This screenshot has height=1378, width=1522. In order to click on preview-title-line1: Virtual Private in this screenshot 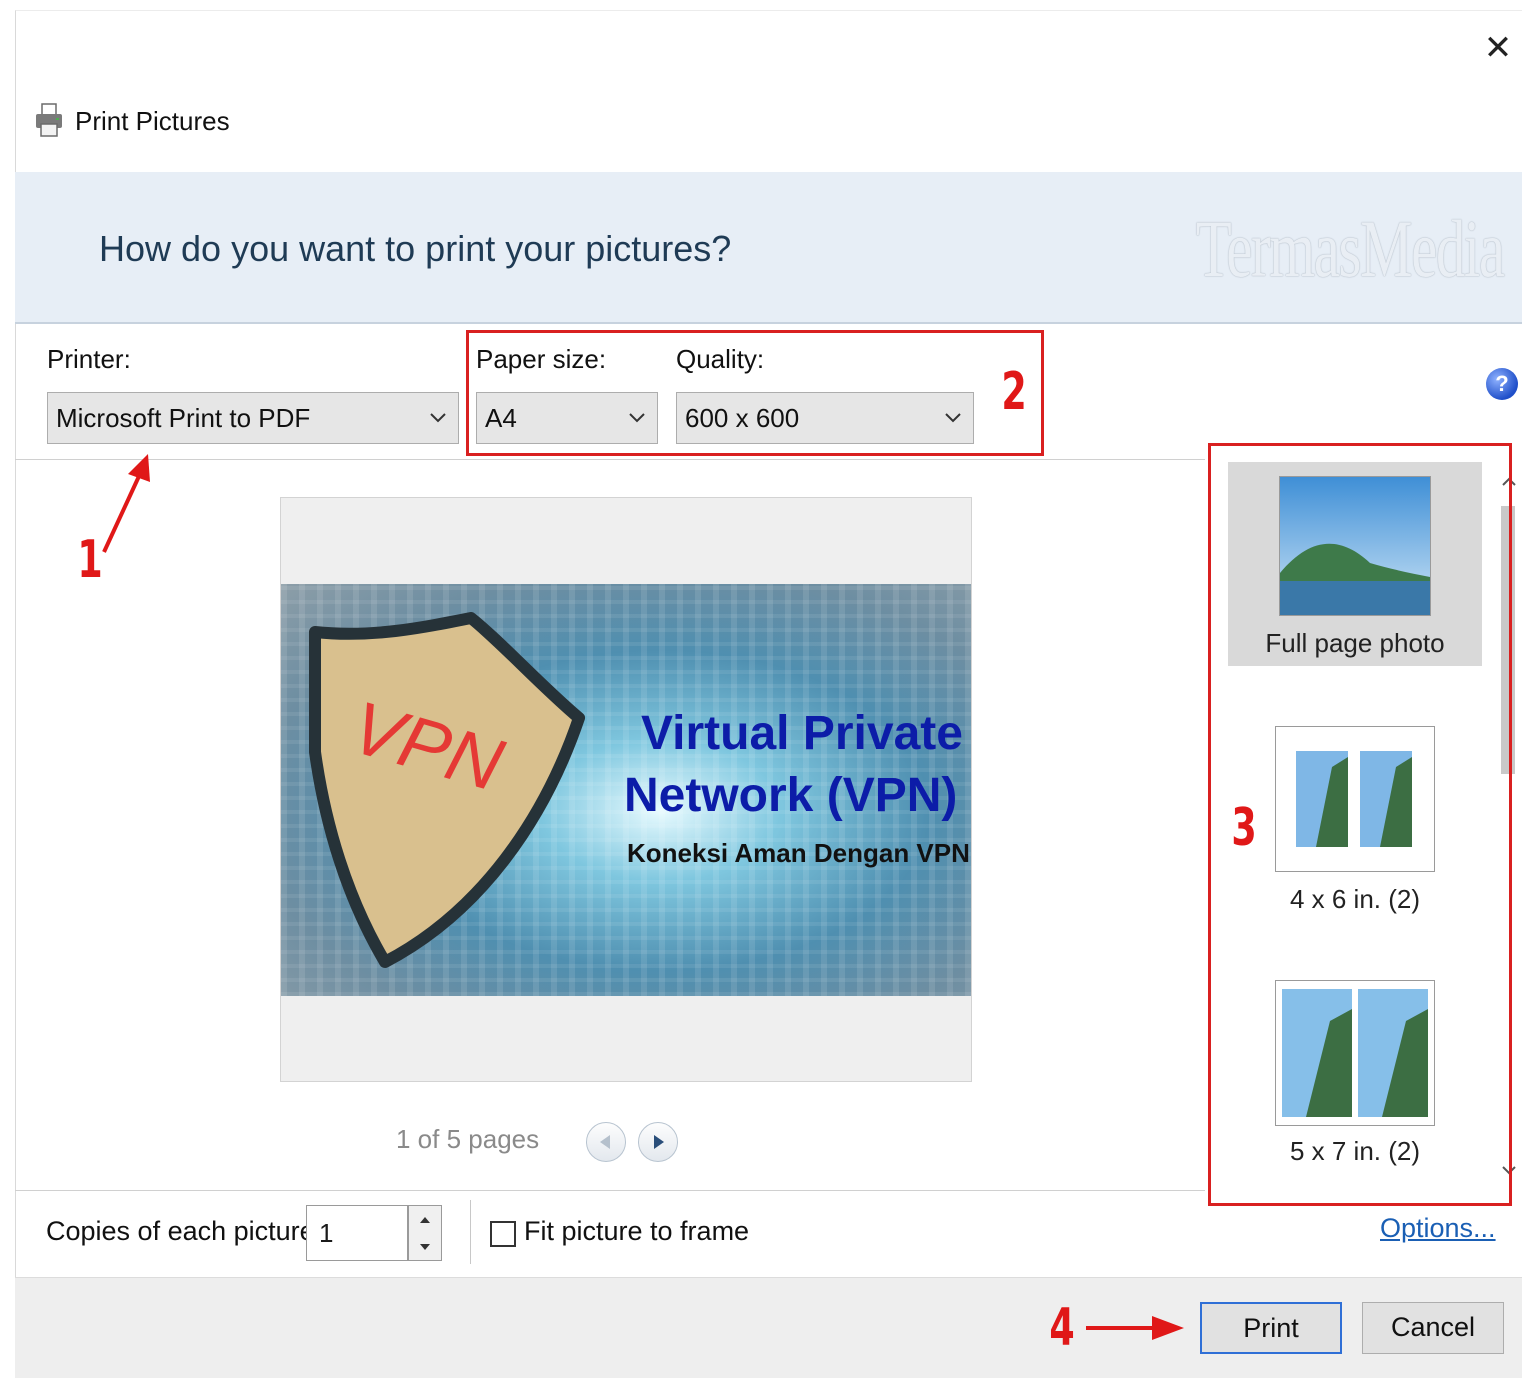, I will do `click(802, 733)`.